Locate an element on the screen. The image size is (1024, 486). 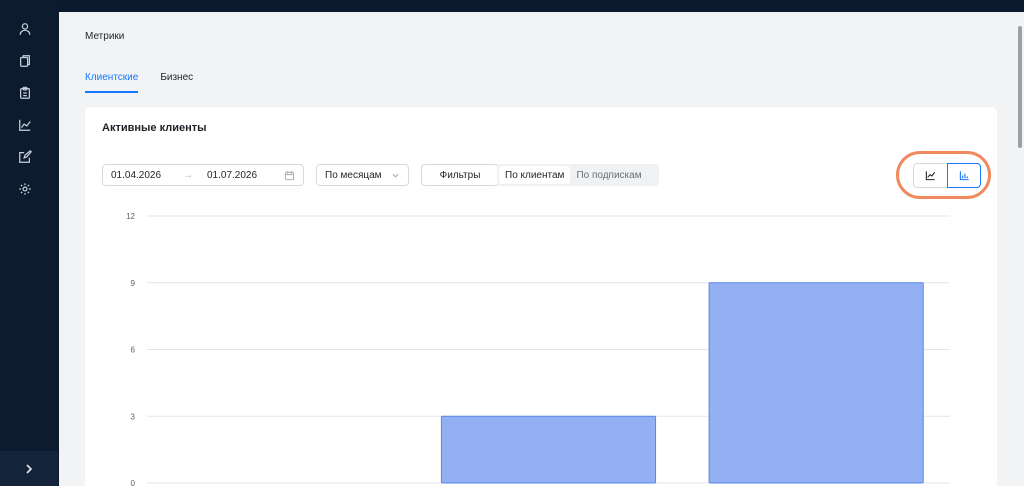
y-tick-label: 3 is located at coordinates (133, 416).